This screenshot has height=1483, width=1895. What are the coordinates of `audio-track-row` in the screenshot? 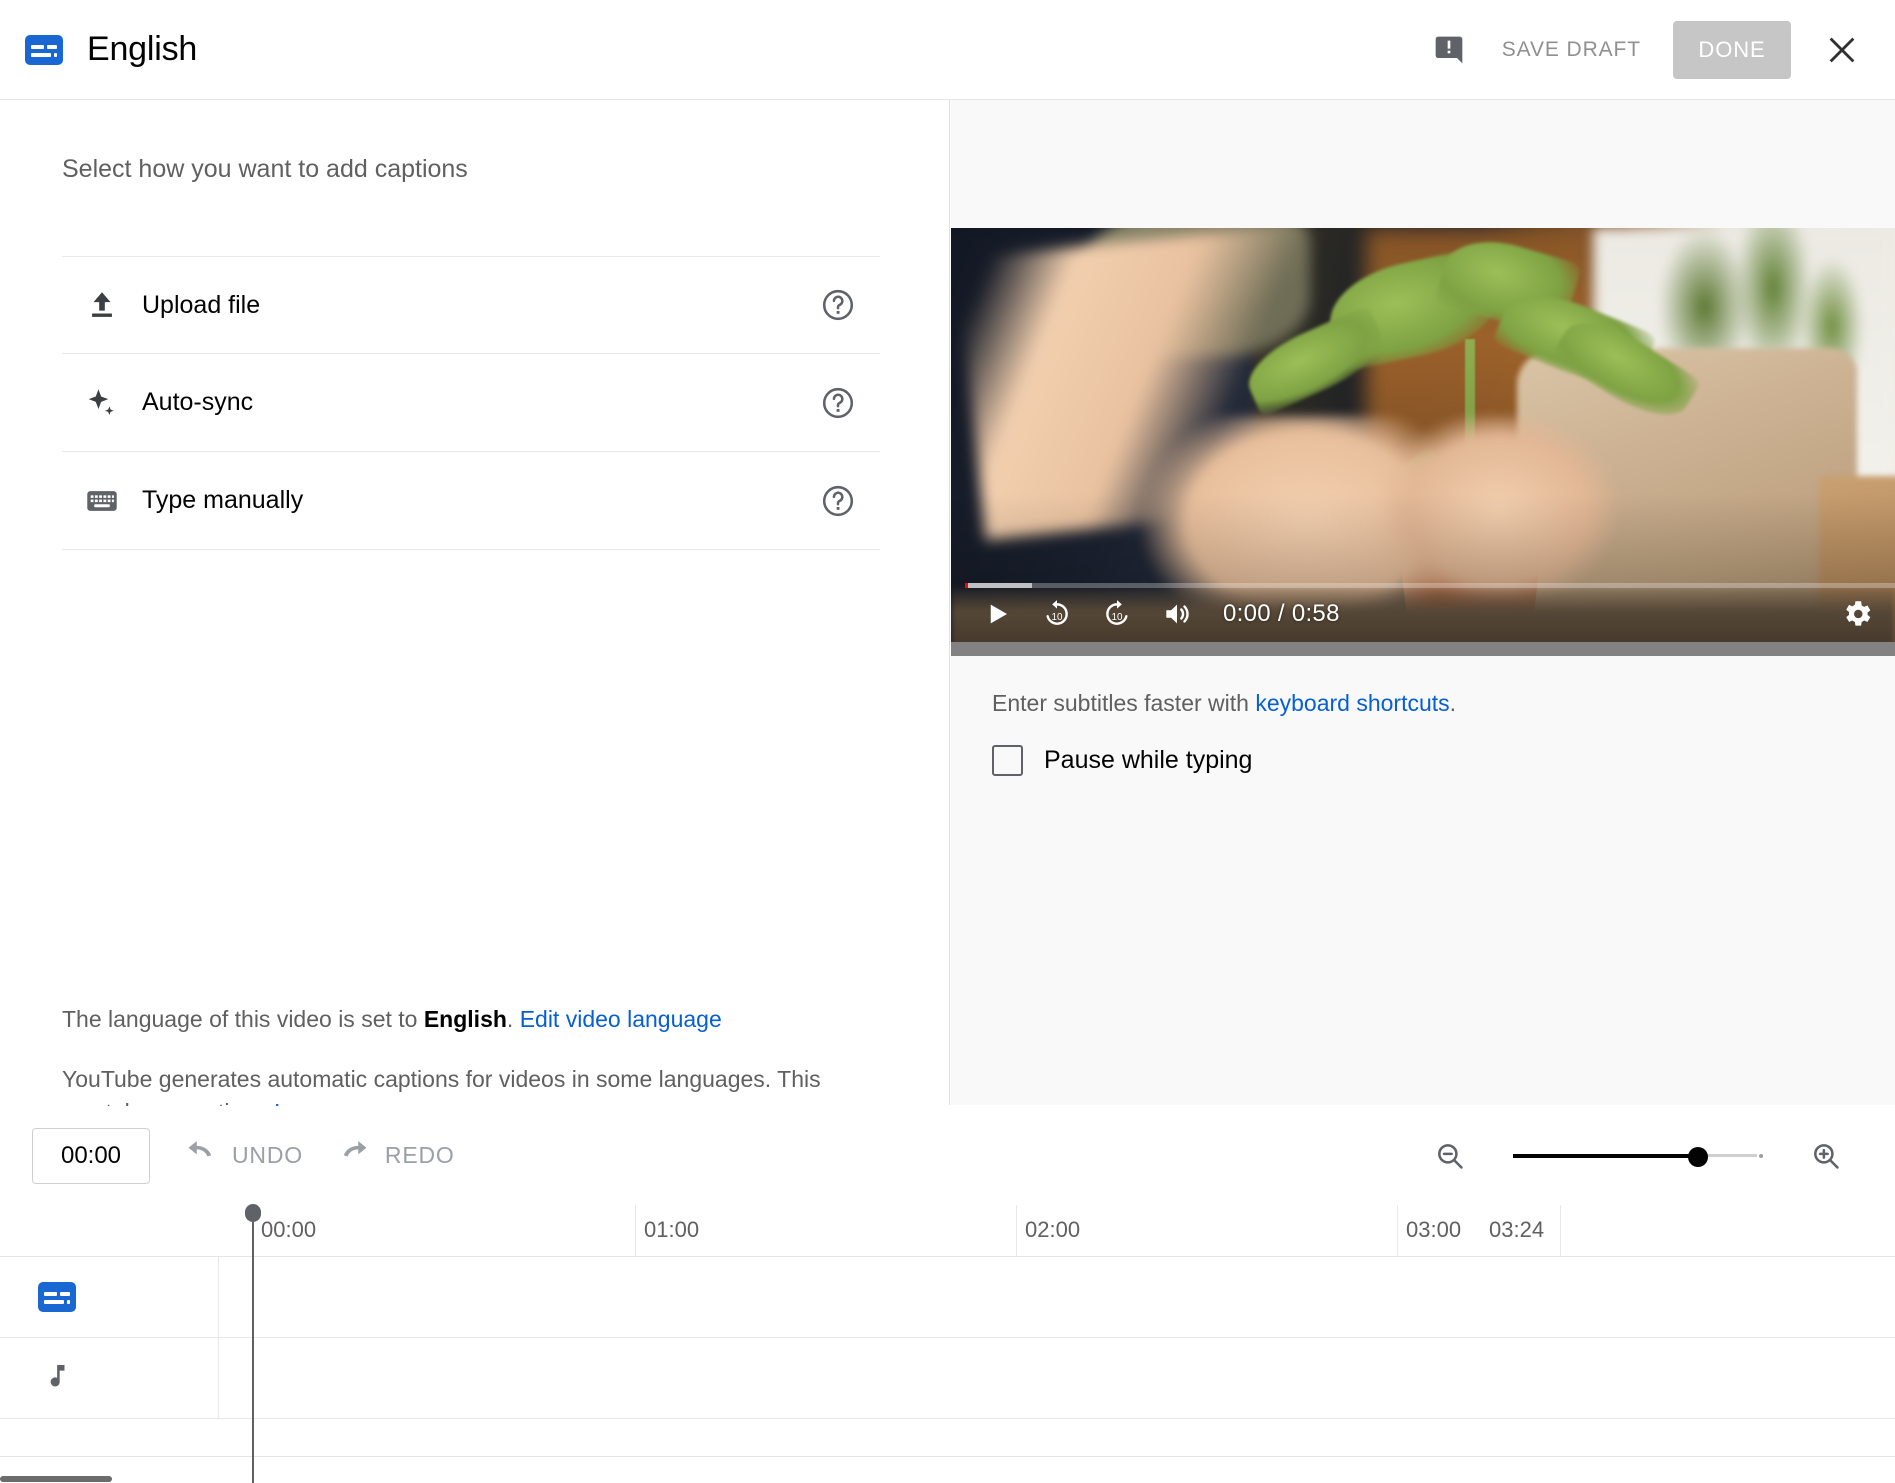 It's located at (947, 1378).